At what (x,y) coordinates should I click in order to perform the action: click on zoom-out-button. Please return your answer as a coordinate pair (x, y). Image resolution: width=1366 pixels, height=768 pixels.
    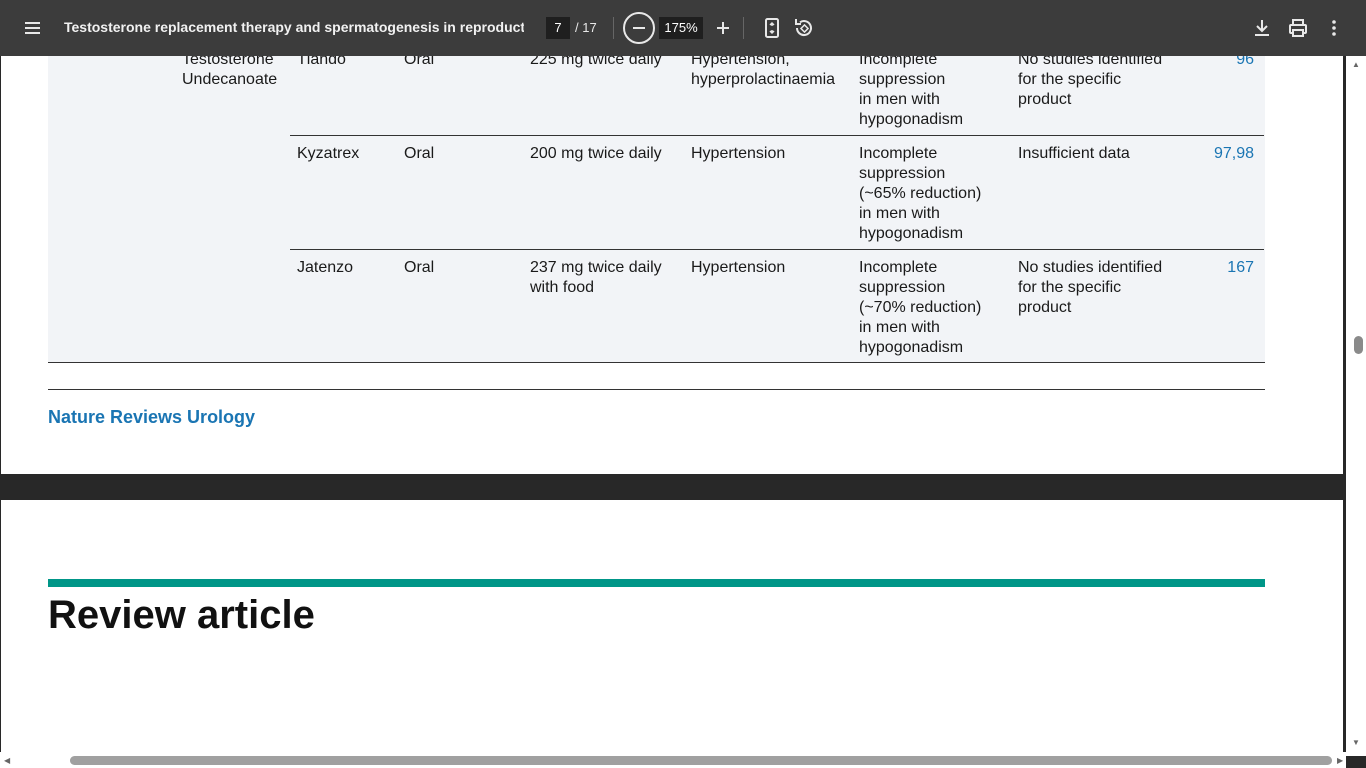
    Looking at the image, I should click on (639, 28).